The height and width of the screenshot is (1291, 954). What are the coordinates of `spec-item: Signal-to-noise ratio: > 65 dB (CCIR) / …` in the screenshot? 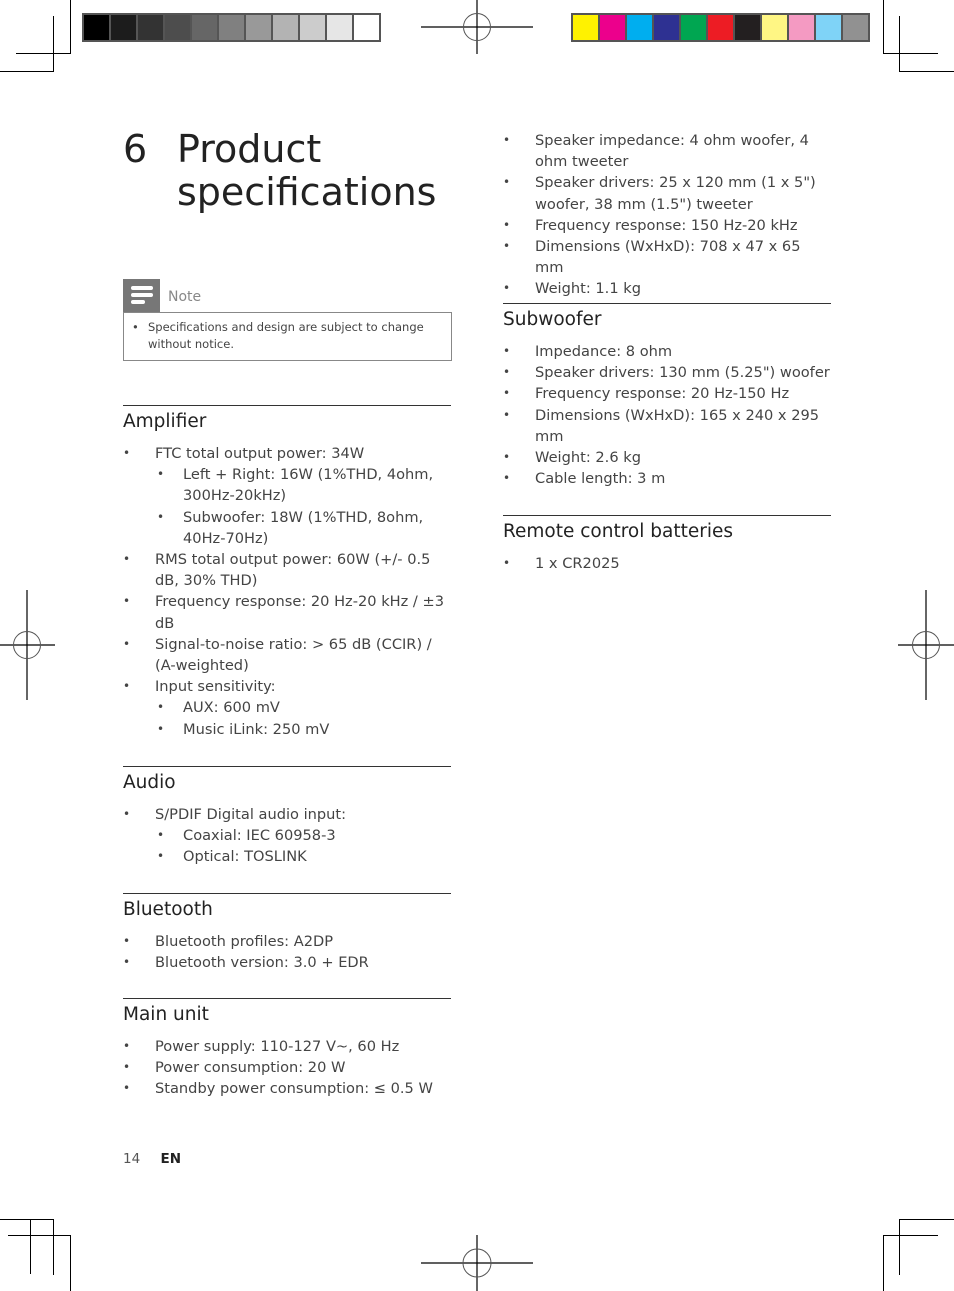 It's located at (287, 655).